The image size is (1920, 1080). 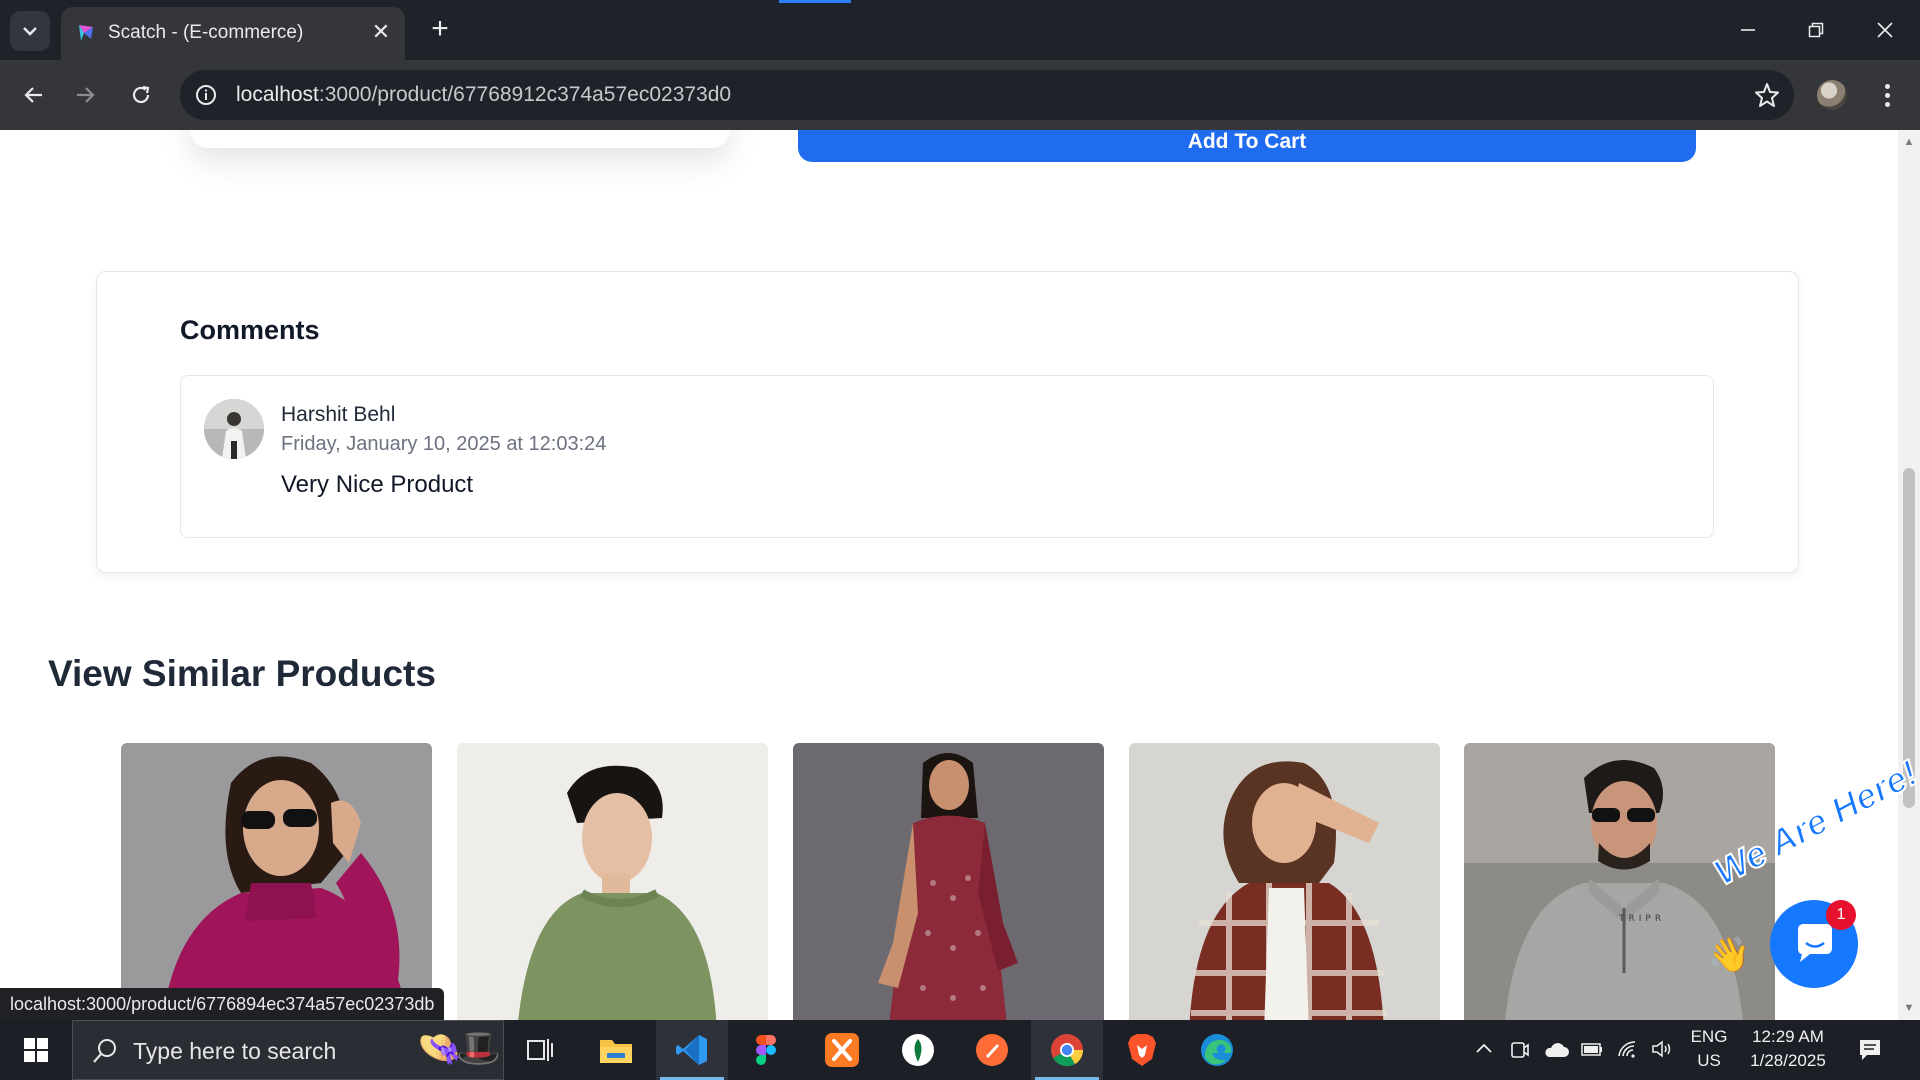 I want to click on language-indicator: ENG US, so click(x=1709, y=1049).